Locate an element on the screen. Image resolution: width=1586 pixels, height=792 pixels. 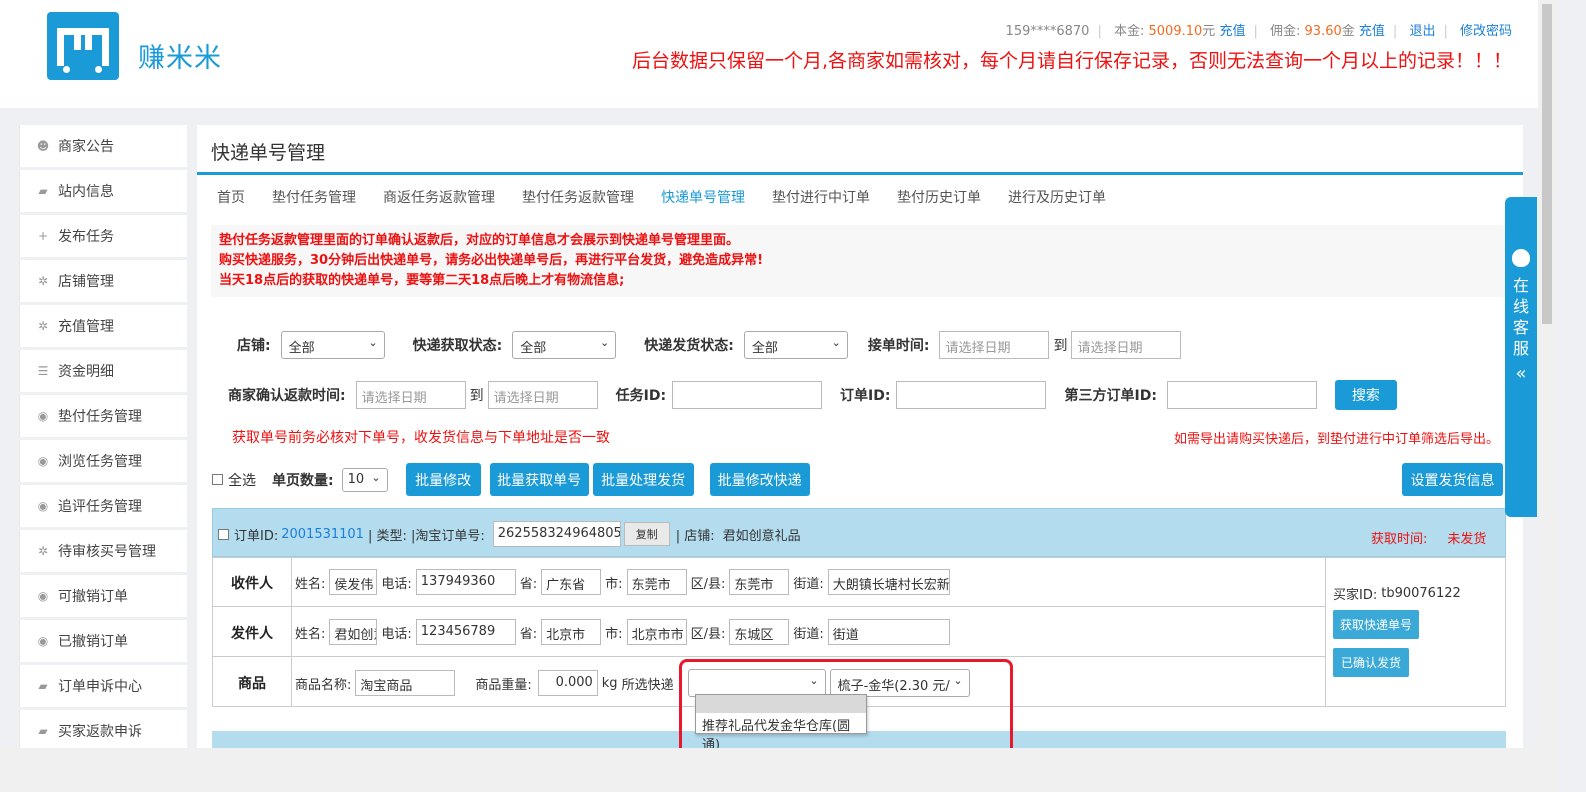
select-all-checkbox is located at coordinates (217, 479).